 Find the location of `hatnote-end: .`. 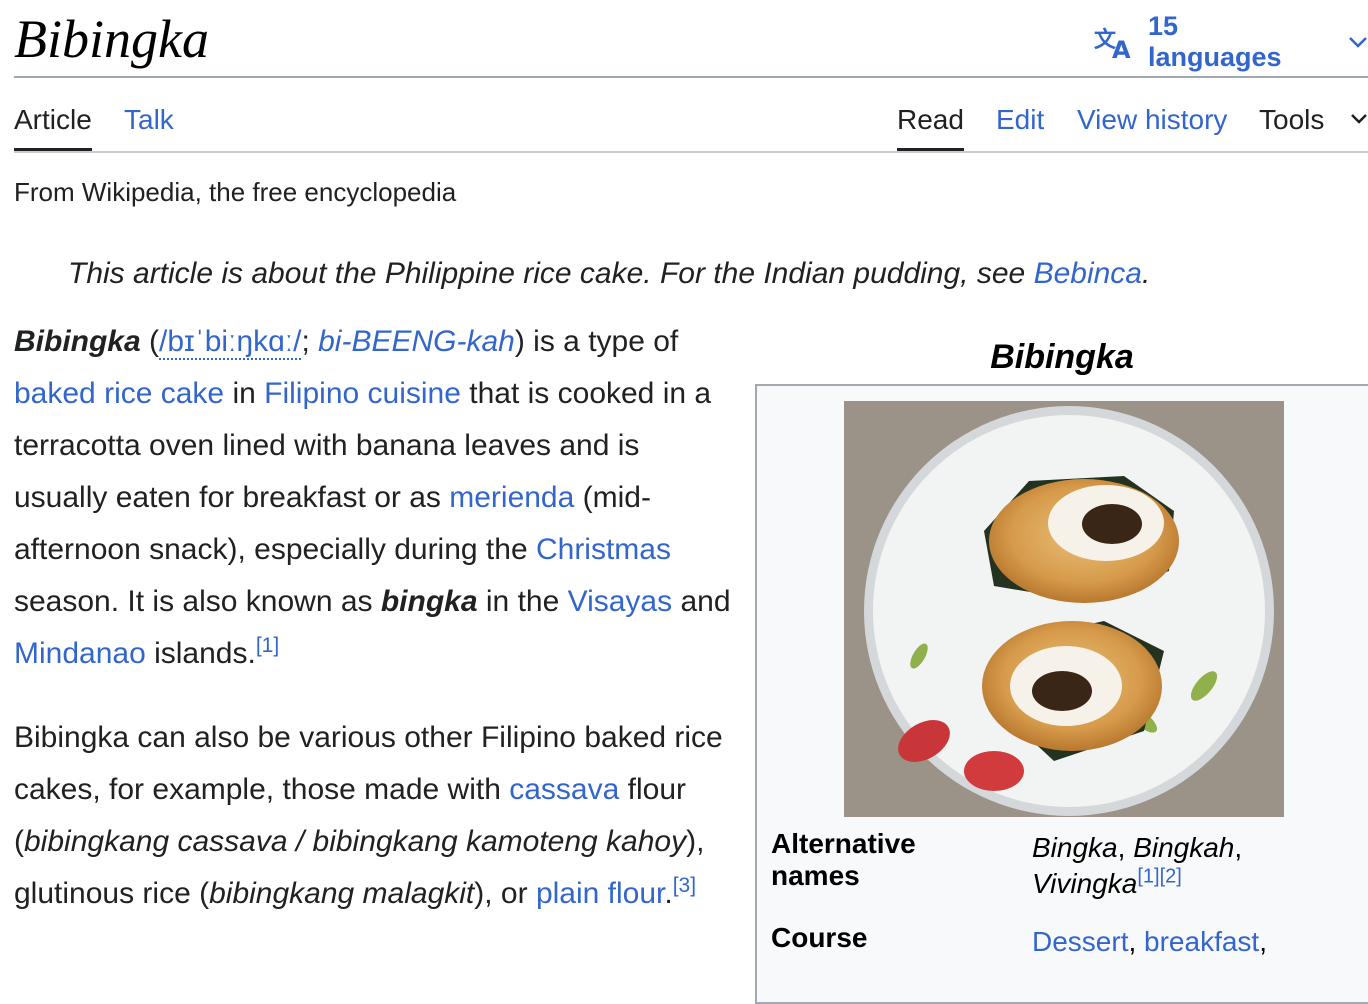

hatnote-end: . is located at coordinates (1146, 273).